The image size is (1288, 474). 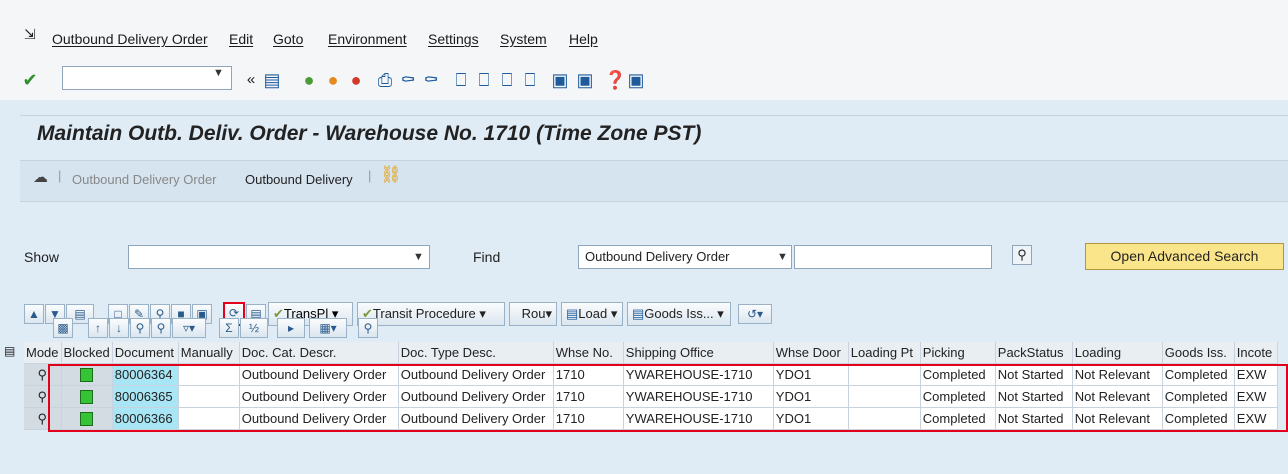 I want to click on col-picking: Picking, so click(x=958, y=353).